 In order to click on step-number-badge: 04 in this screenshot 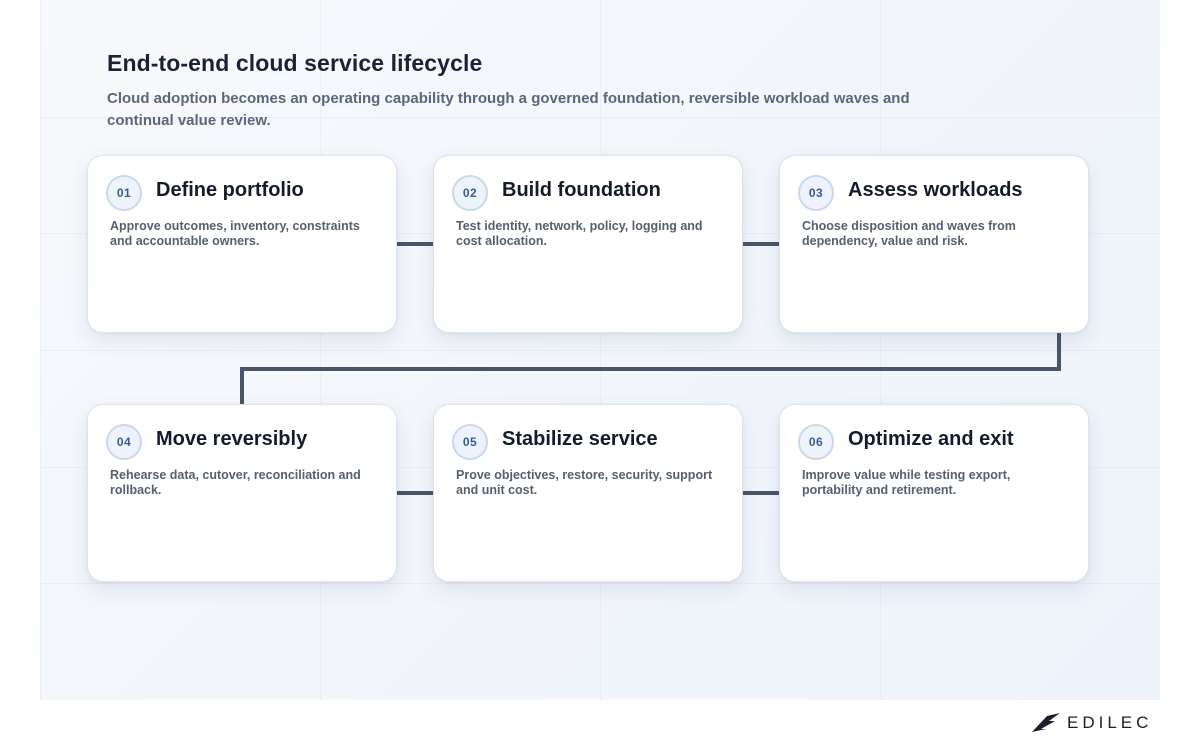, I will do `click(124, 442)`.